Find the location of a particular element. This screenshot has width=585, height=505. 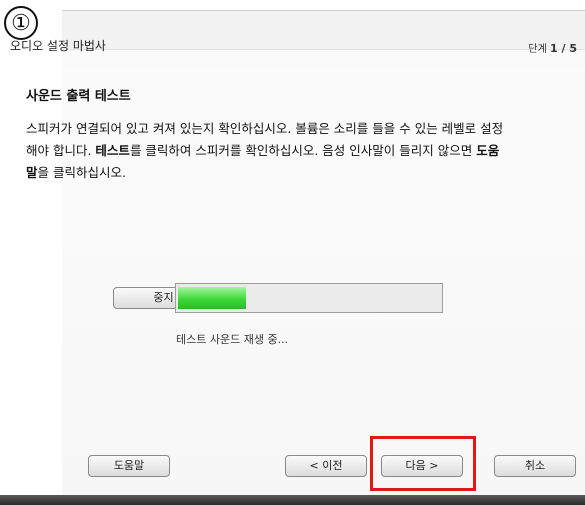

progress-bar-fill is located at coordinates (212, 298).